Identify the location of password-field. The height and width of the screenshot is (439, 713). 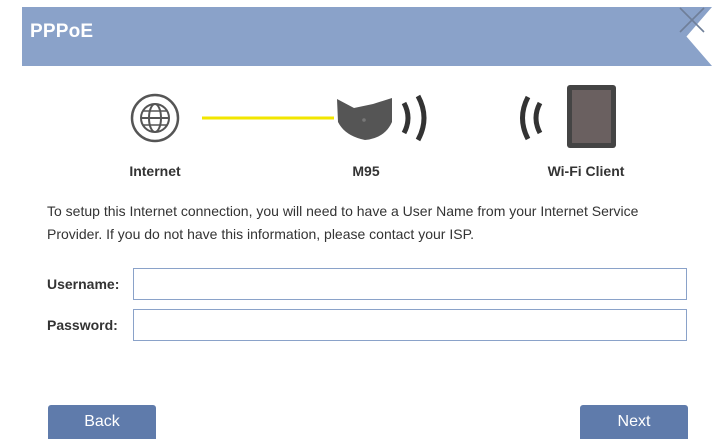
(410, 325).